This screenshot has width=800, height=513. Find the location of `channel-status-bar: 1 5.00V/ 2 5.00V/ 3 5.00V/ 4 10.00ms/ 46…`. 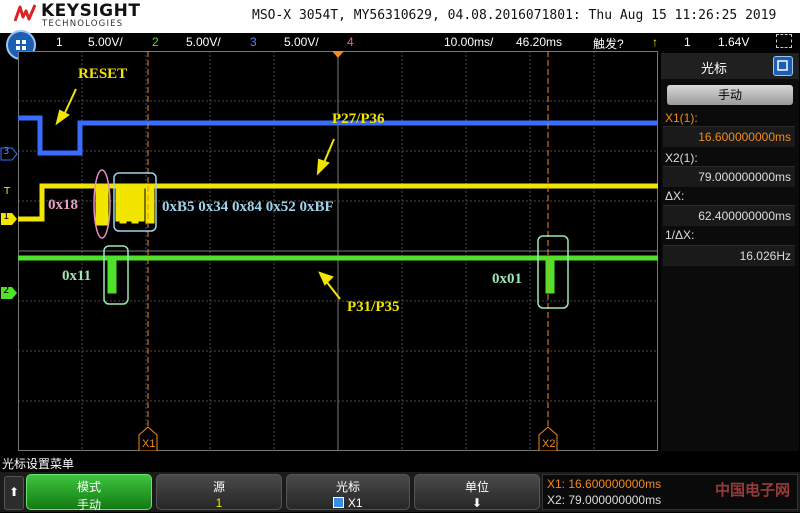

channel-status-bar: 1 5.00V/ 2 5.00V/ 3 5.00V/ 4 10.00ms/ 46… is located at coordinates (400, 42).